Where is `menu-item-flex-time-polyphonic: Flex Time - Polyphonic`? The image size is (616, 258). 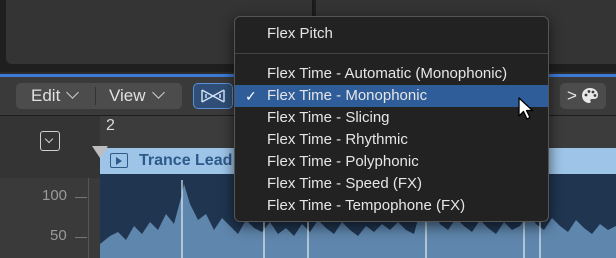 menu-item-flex-time-polyphonic: Flex Time - Polyphonic is located at coordinates (391, 162).